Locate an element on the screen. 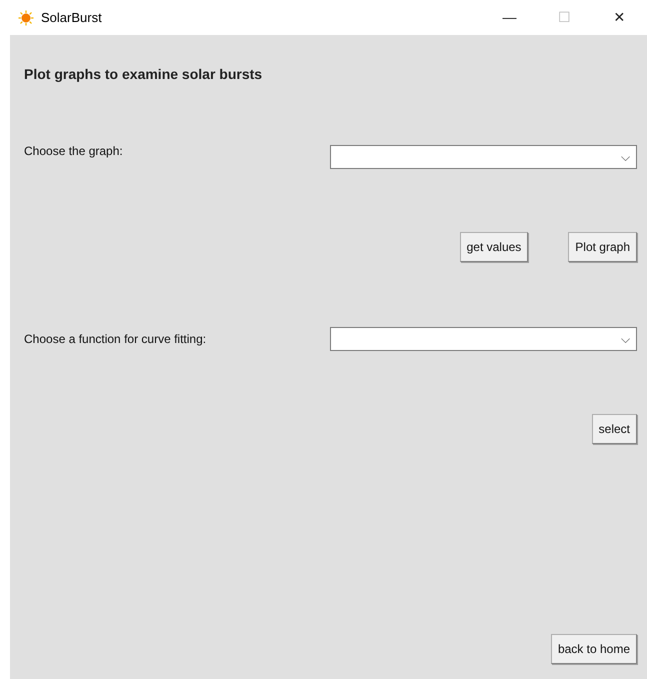 This screenshot has width=647, height=679. close-button: ✕ is located at coordinates (619, 17).